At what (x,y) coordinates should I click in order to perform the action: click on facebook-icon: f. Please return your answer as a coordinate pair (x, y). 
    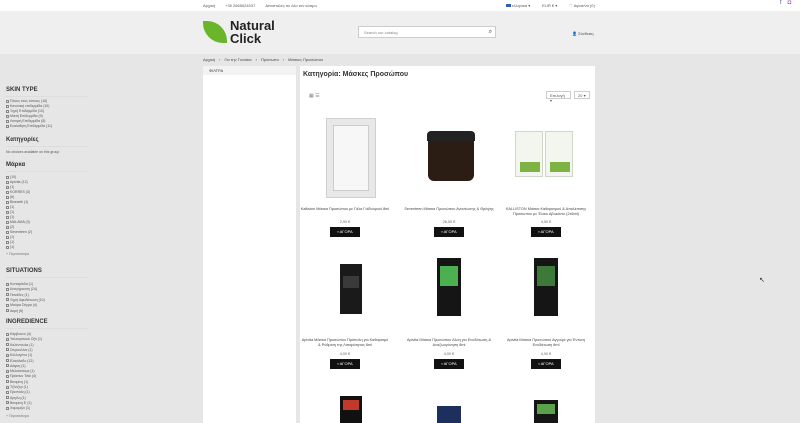
    Looking at the image, I should click on (781, 3).